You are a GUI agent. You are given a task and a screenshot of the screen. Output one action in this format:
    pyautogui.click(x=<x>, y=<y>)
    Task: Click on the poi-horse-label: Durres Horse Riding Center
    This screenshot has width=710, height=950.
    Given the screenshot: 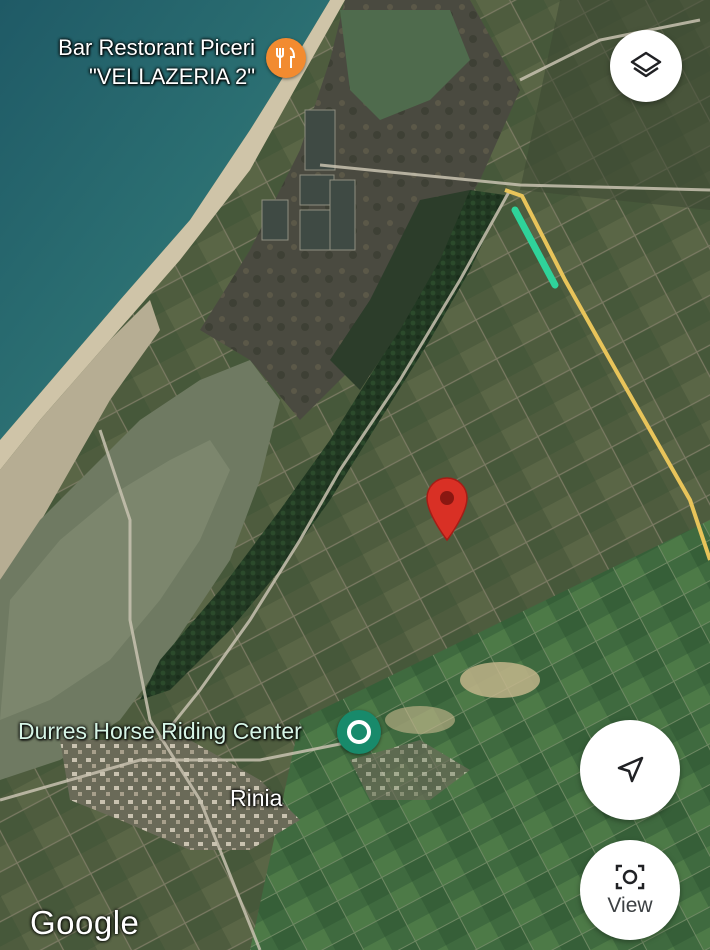 What is the action you would take?
    pyautogui.click(x=160, y=731)
    